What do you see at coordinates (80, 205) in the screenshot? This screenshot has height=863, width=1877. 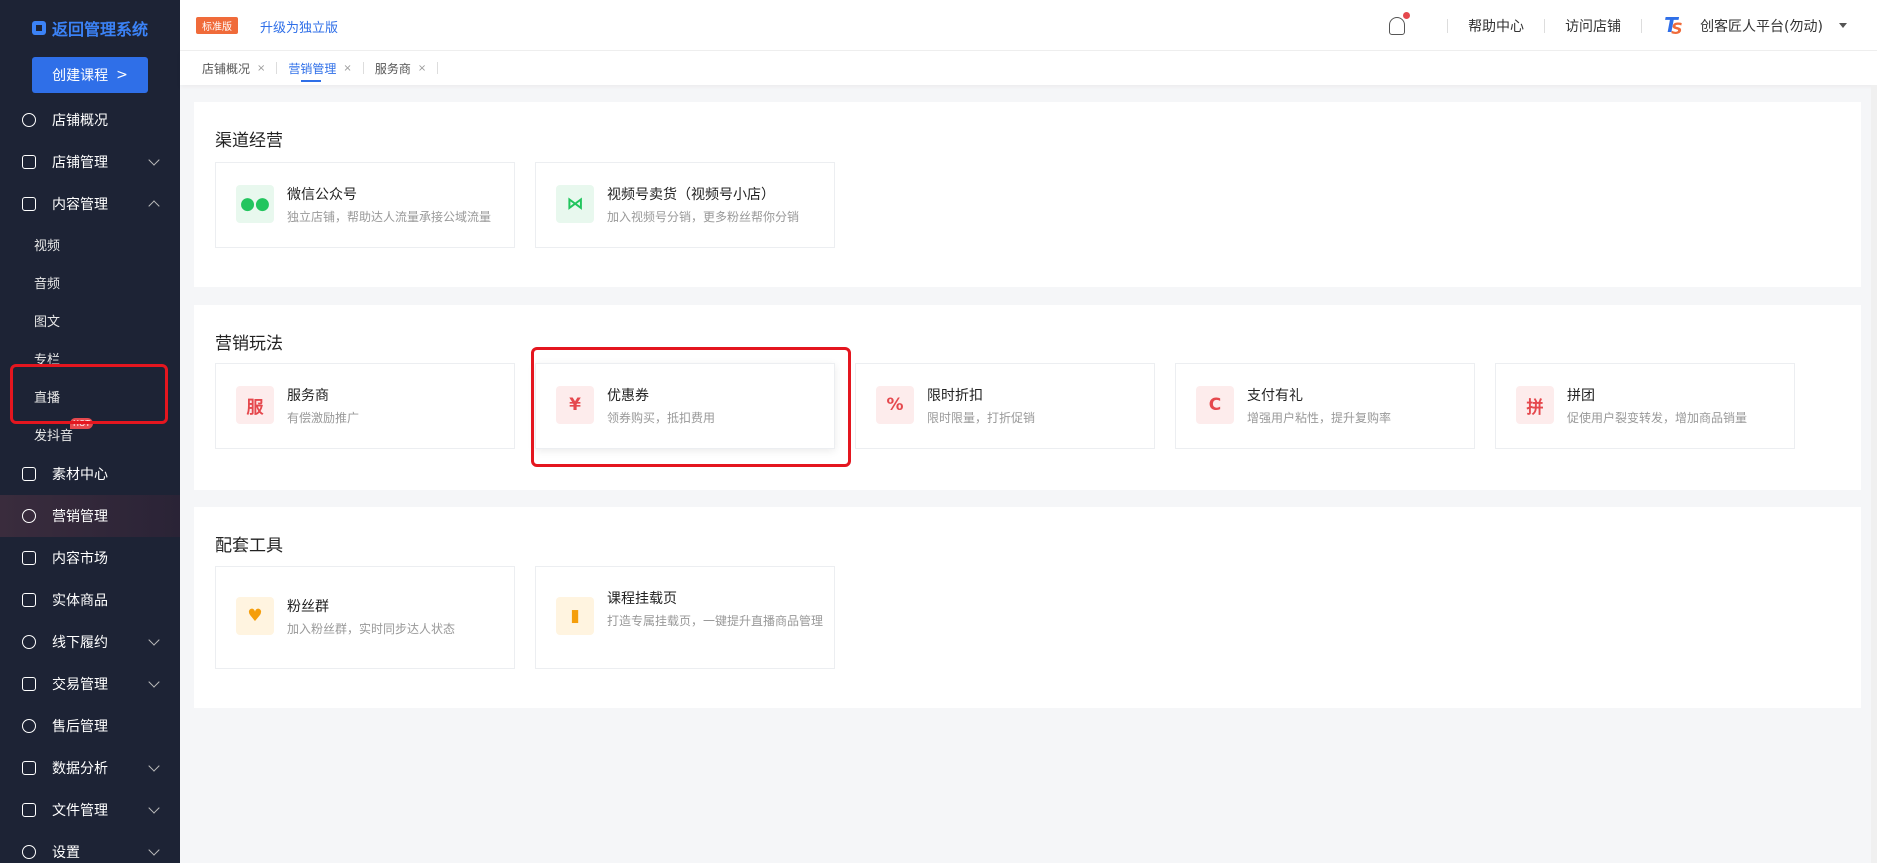 I see `sidebar-item-label: 内容管理` at bounding box center [80, 205].